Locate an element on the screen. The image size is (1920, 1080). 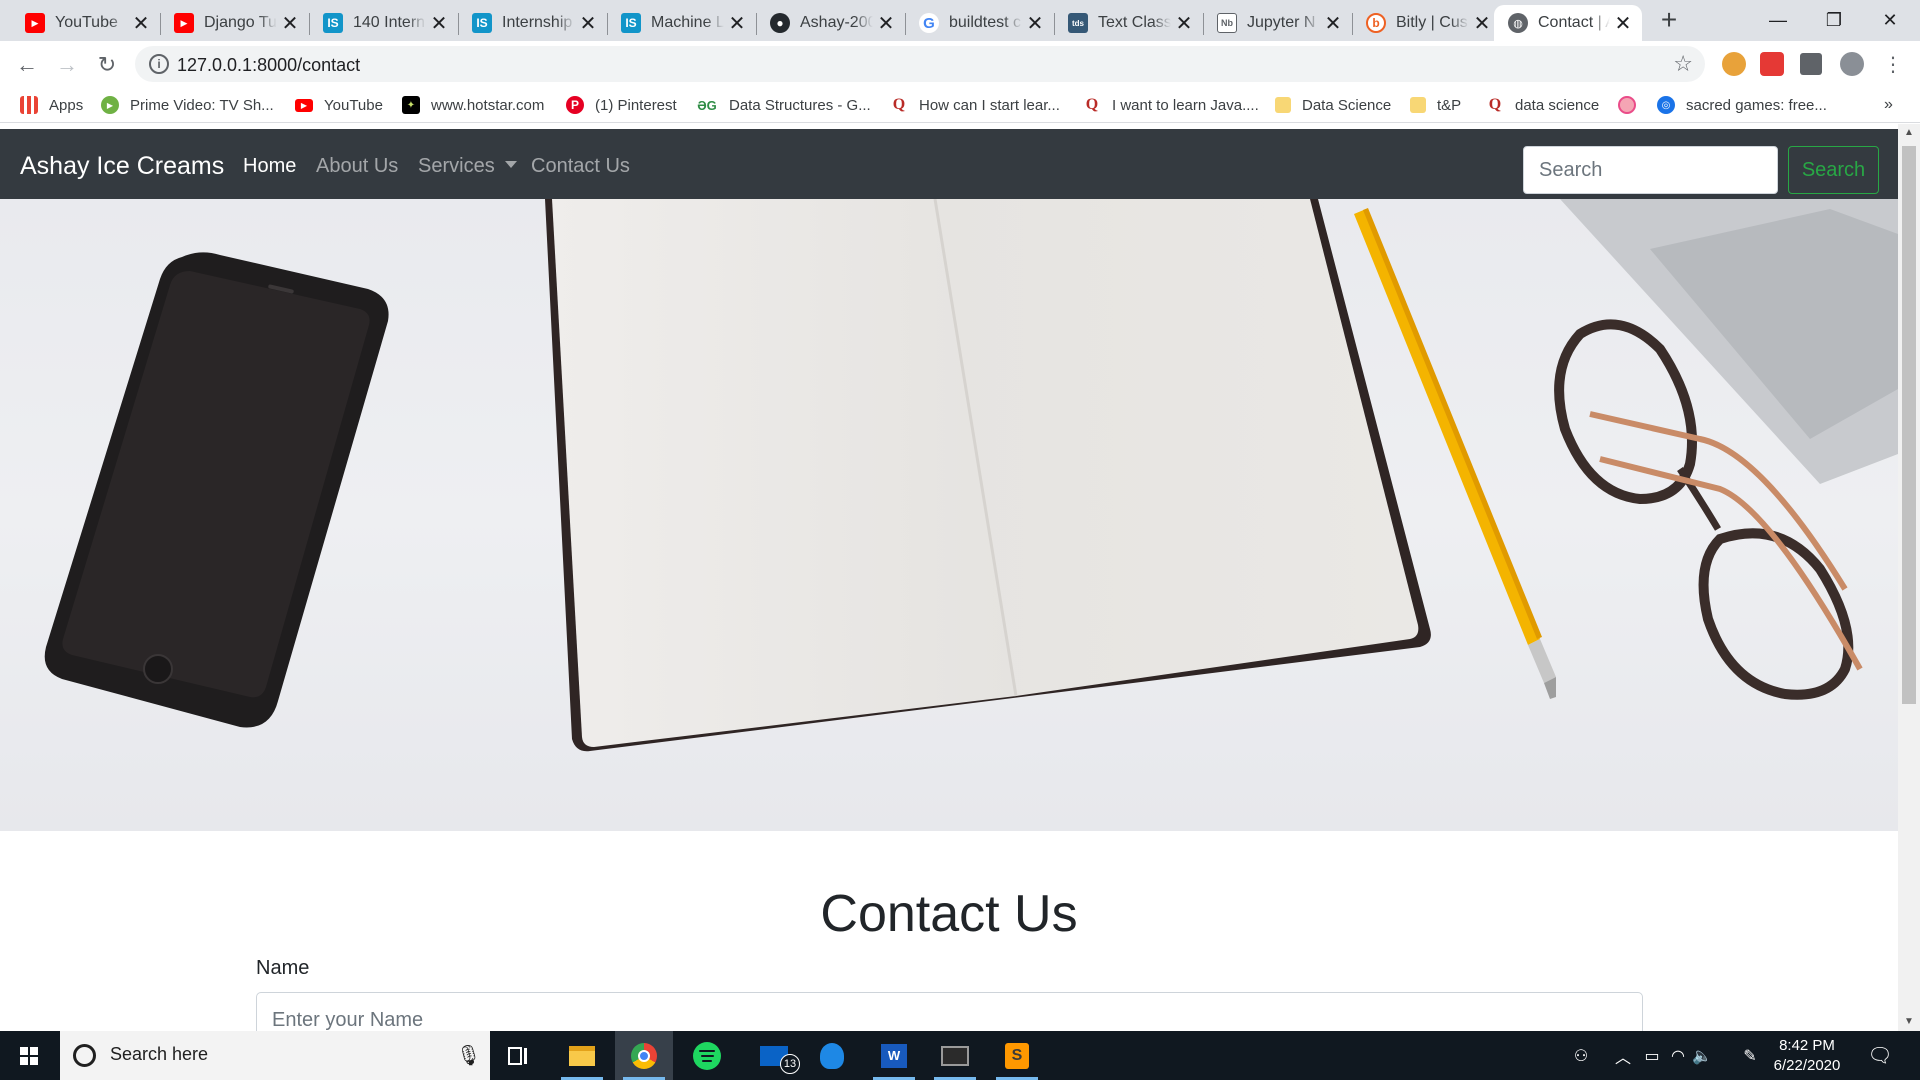
minimize-button: — is located at coordinates (1778, 20).